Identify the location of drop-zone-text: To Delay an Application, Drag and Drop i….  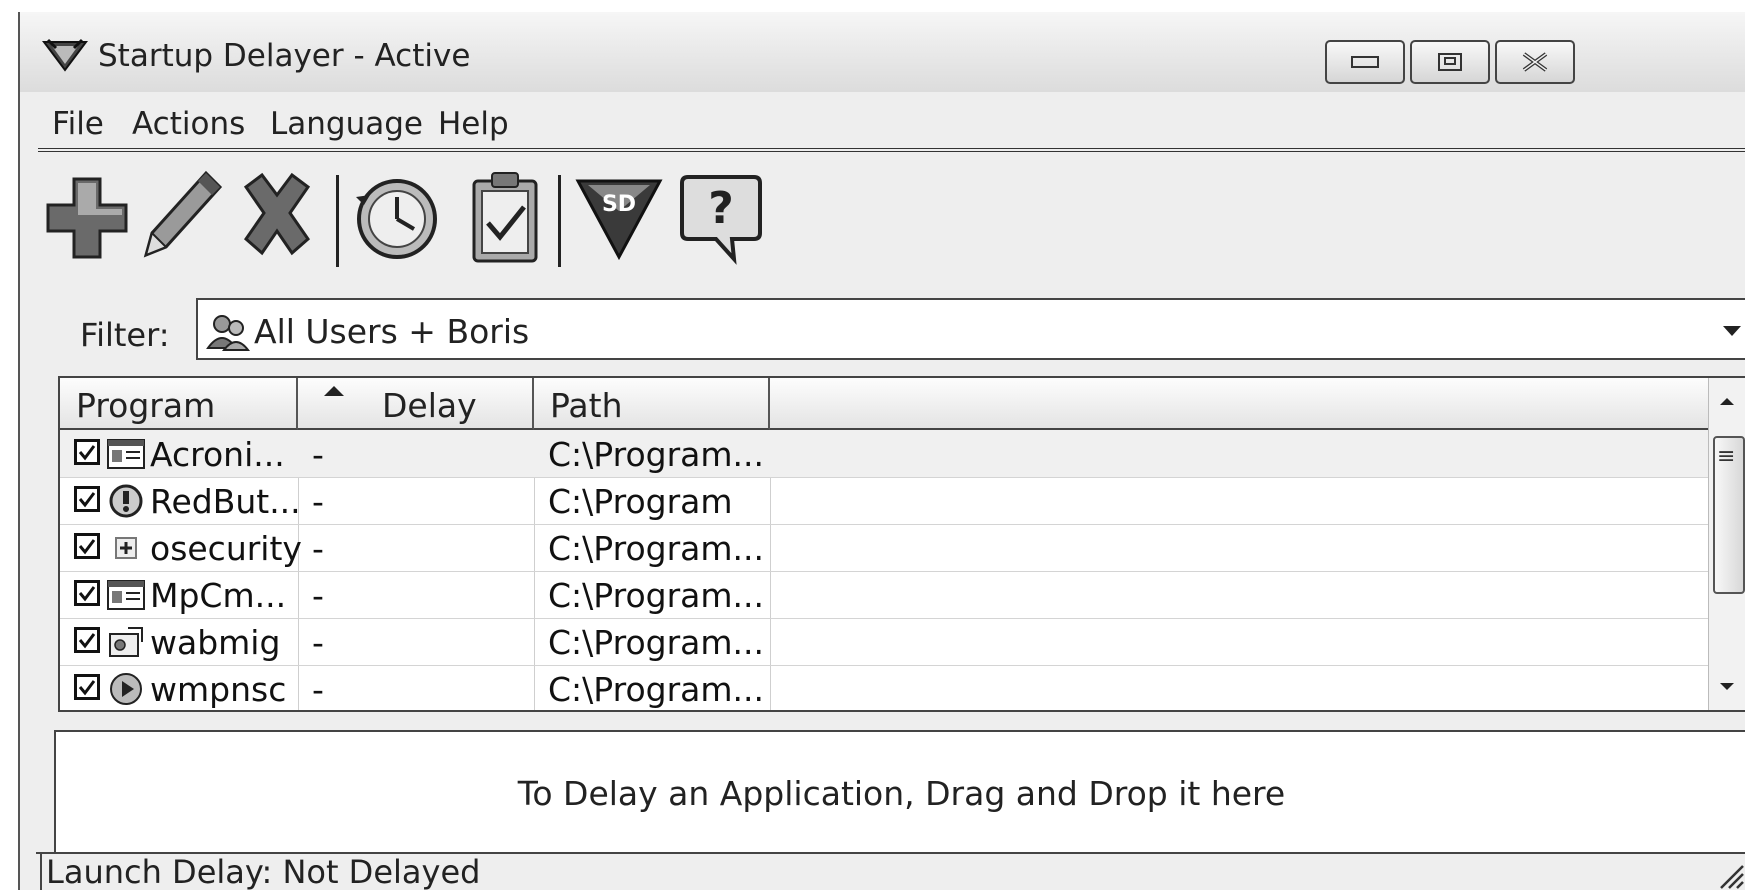
(901, 793).